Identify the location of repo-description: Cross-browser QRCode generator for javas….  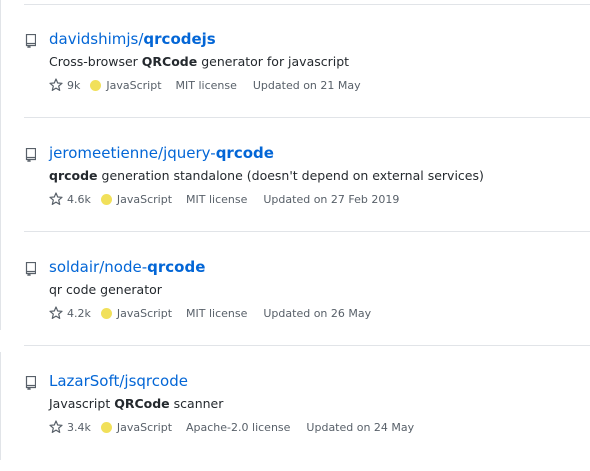
(199, 62).